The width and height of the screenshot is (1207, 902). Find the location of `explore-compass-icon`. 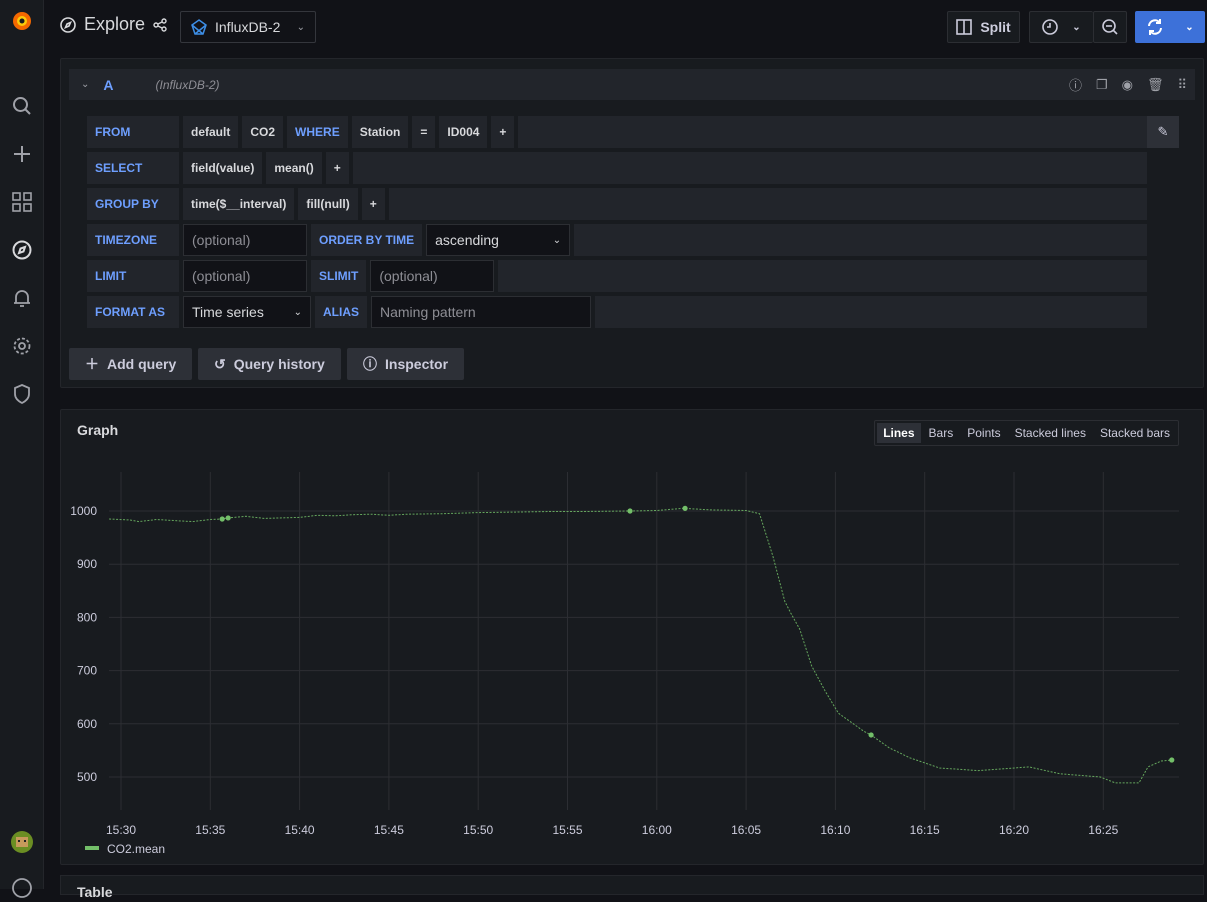

explore-compass-icon is located at coordinates (22, 250).